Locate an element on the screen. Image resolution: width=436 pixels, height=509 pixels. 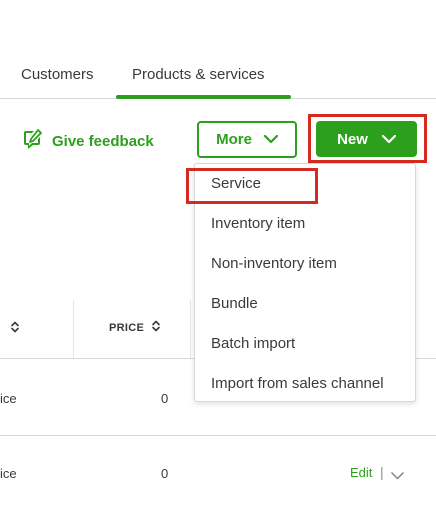
price-column-header: PRICE is located at coordinates (134, 327).